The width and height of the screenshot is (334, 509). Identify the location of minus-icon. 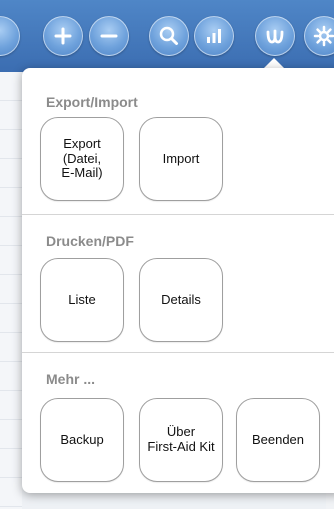
(109, 36).